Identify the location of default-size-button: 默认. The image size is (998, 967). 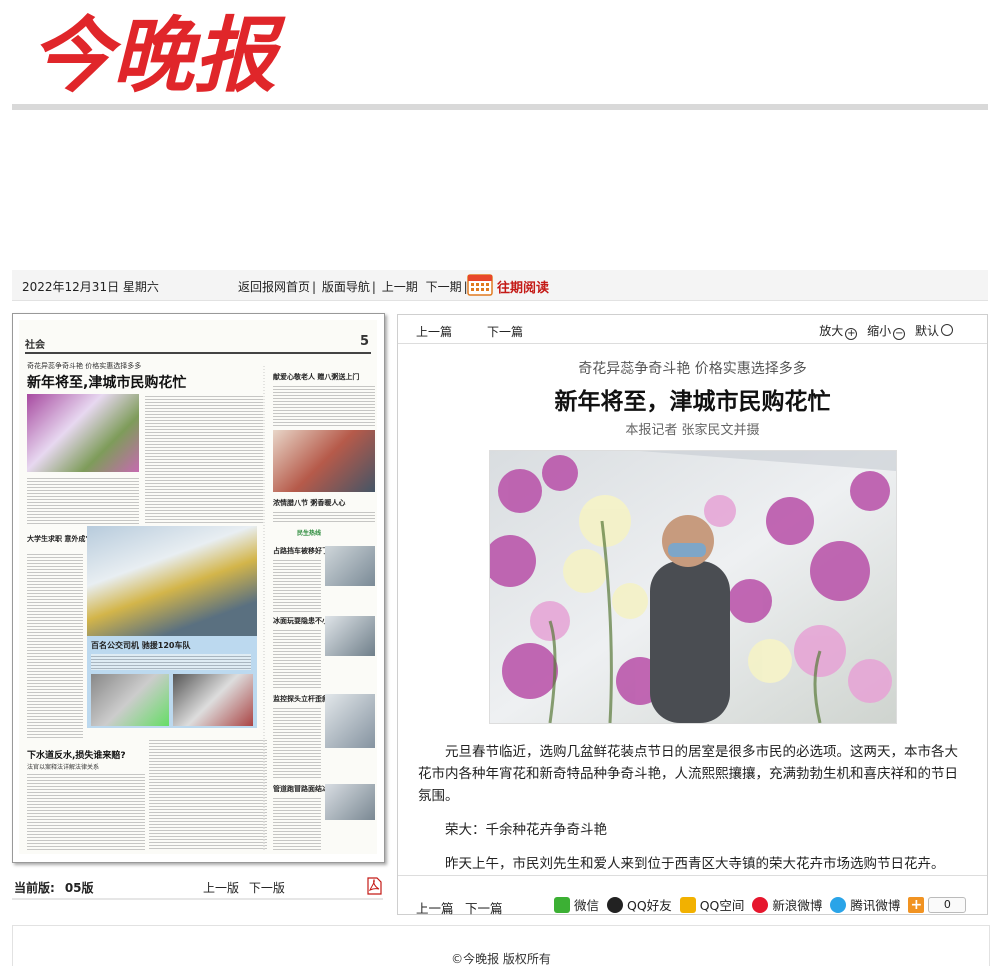
(937, 331).